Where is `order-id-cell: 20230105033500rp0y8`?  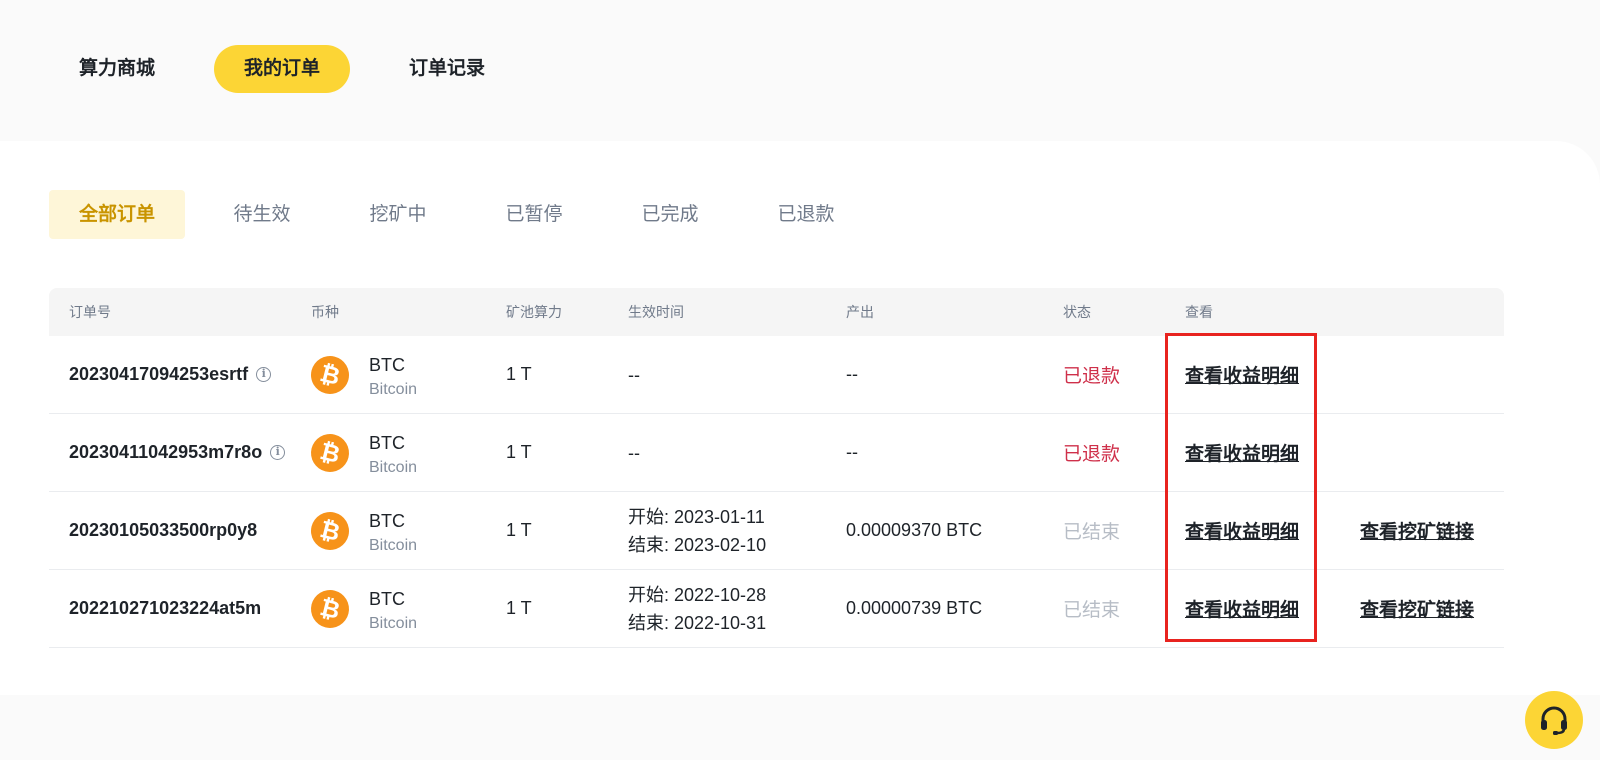 order-id-cell: 20230105033500rp0y8 is located at coordinates (163, 530).